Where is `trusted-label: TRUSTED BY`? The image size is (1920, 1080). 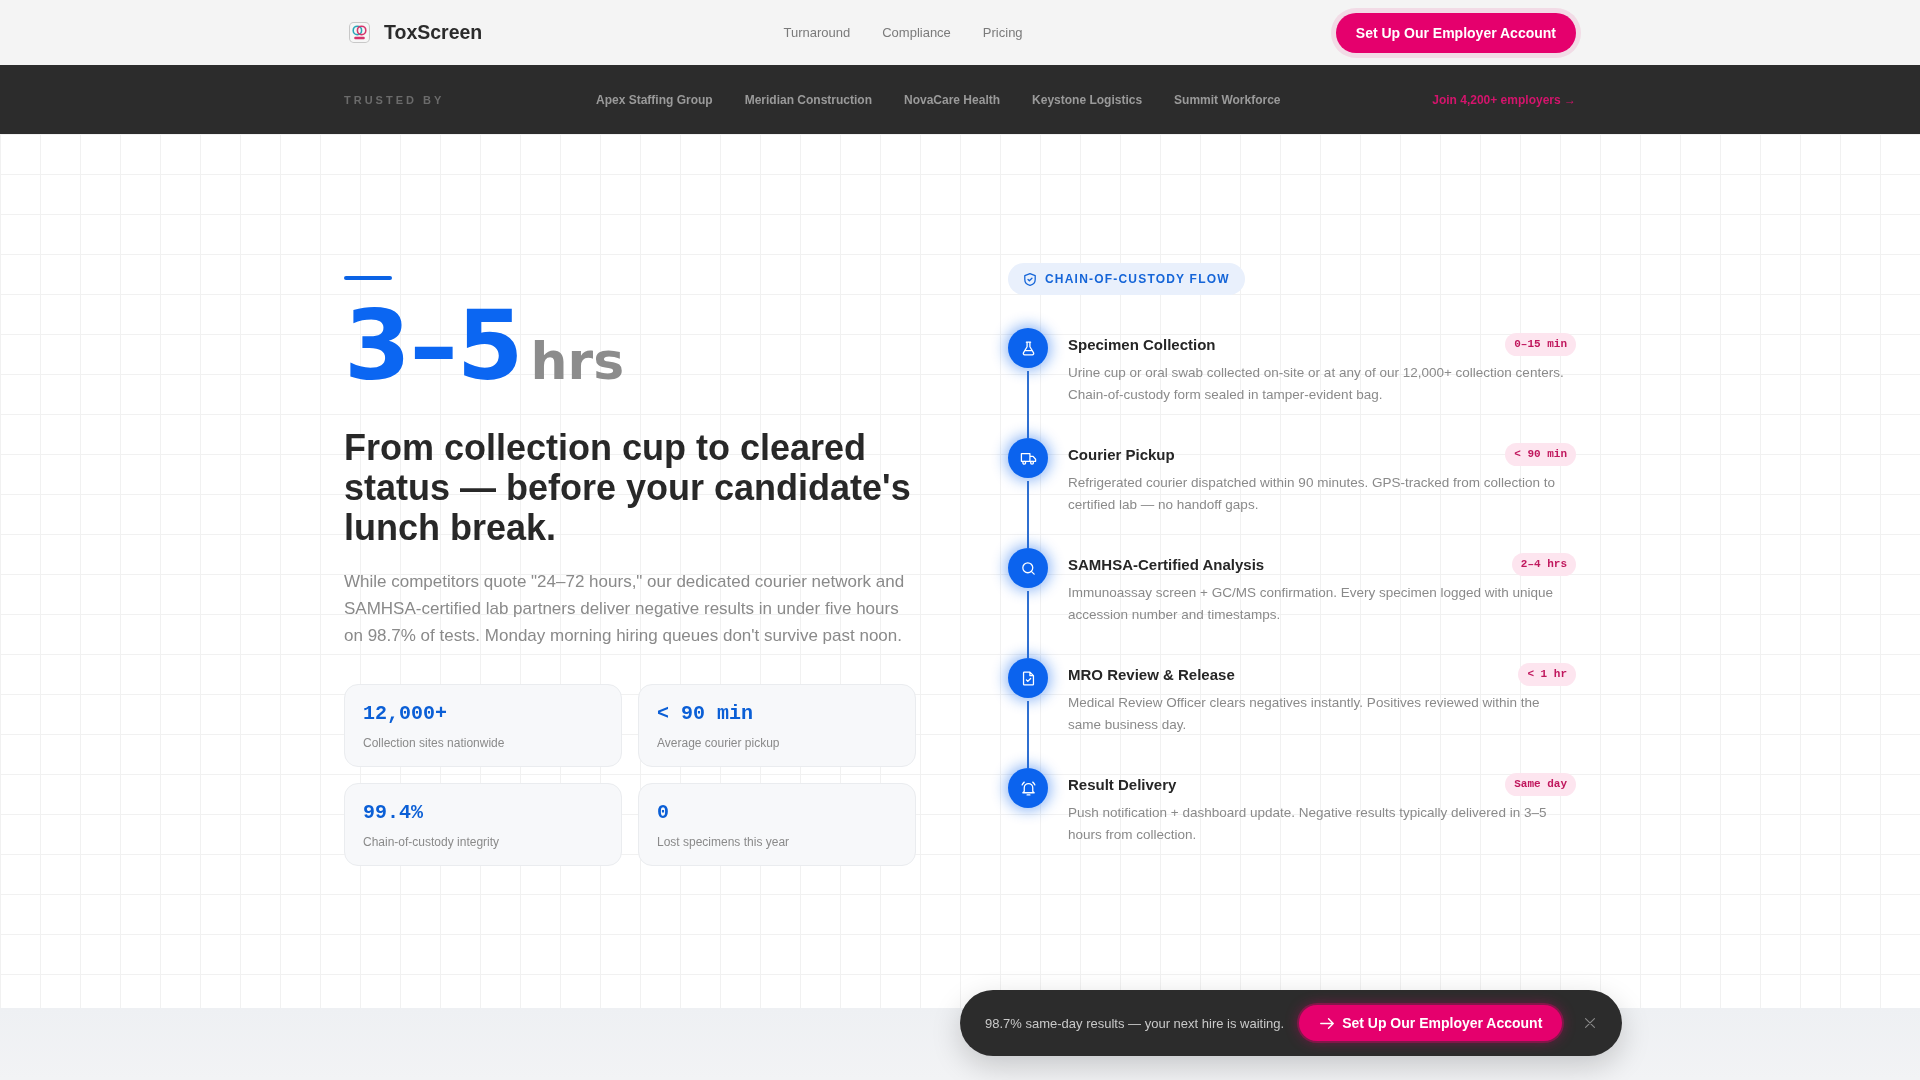
trusted-label: TRUSTED BY is located at coordinates (394, 99).